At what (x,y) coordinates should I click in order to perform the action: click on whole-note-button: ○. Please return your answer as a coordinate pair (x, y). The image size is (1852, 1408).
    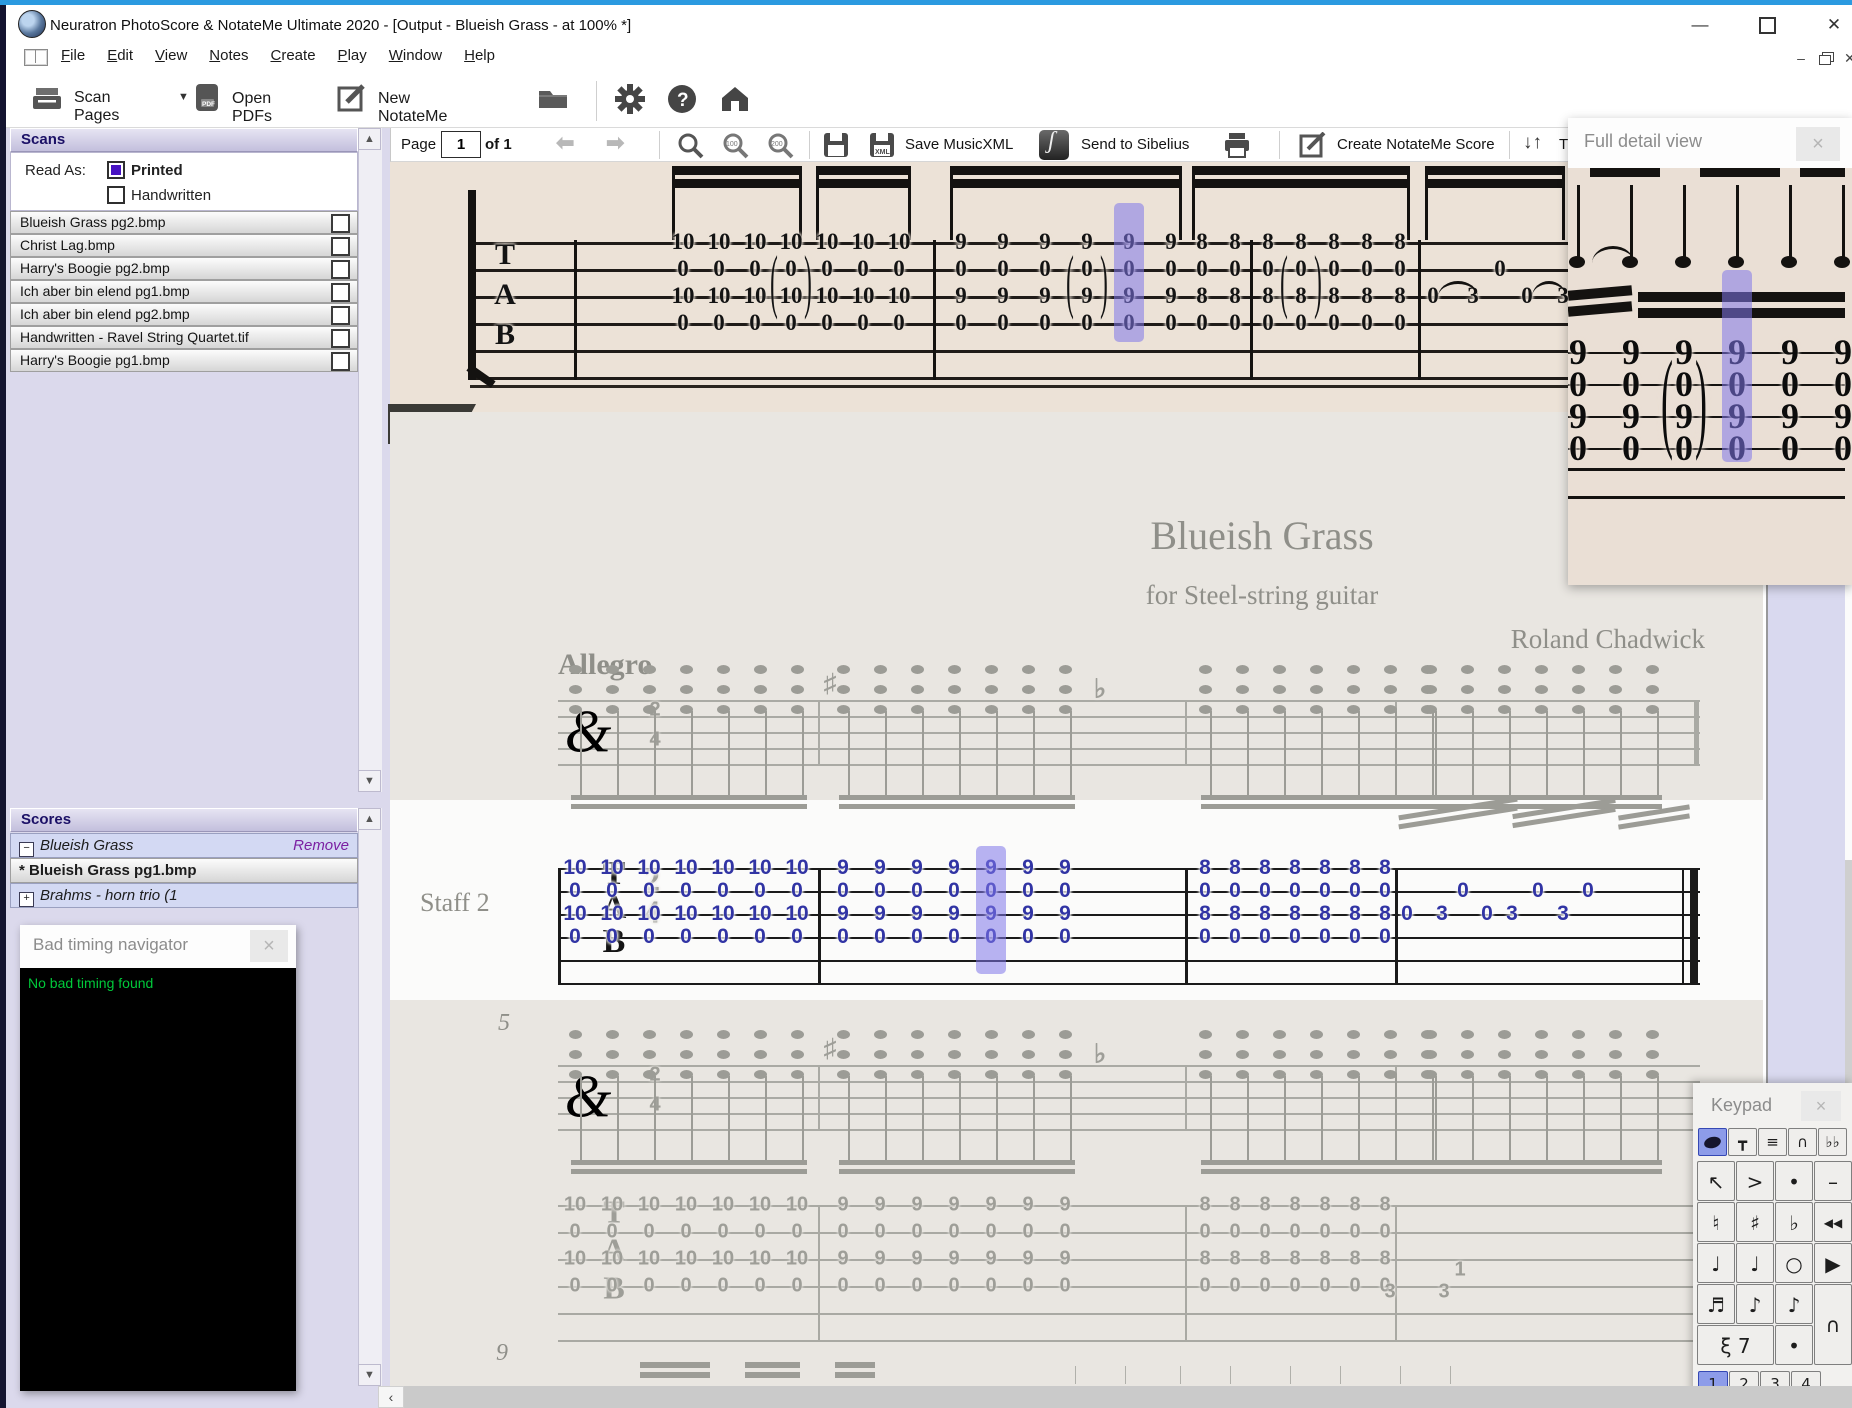
    Looking at the image, I should click on (1794, 1263).